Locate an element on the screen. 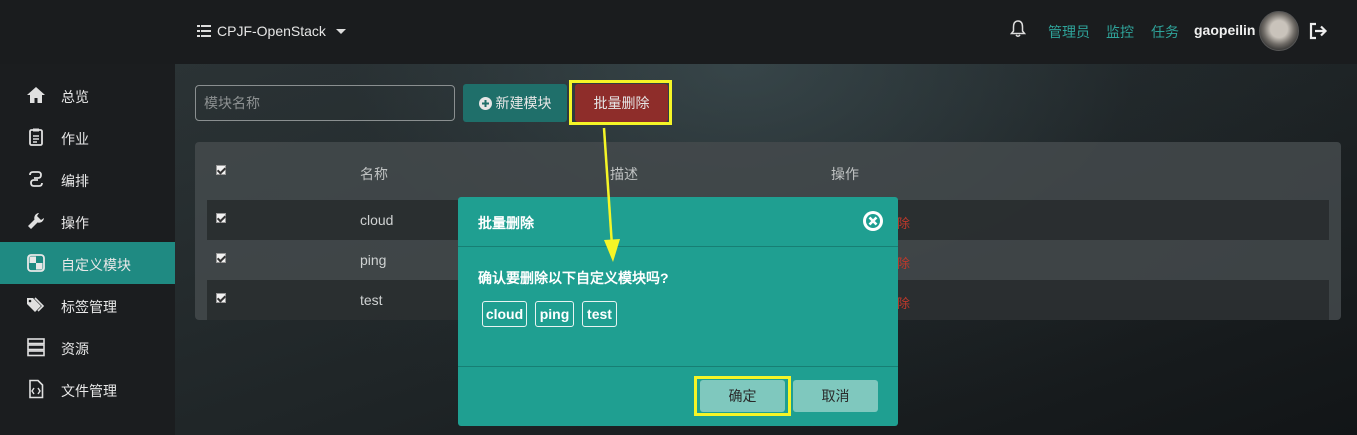 This screenshot has width=1357, height=435. caret-down-icon is located at coordinates (340, 31).